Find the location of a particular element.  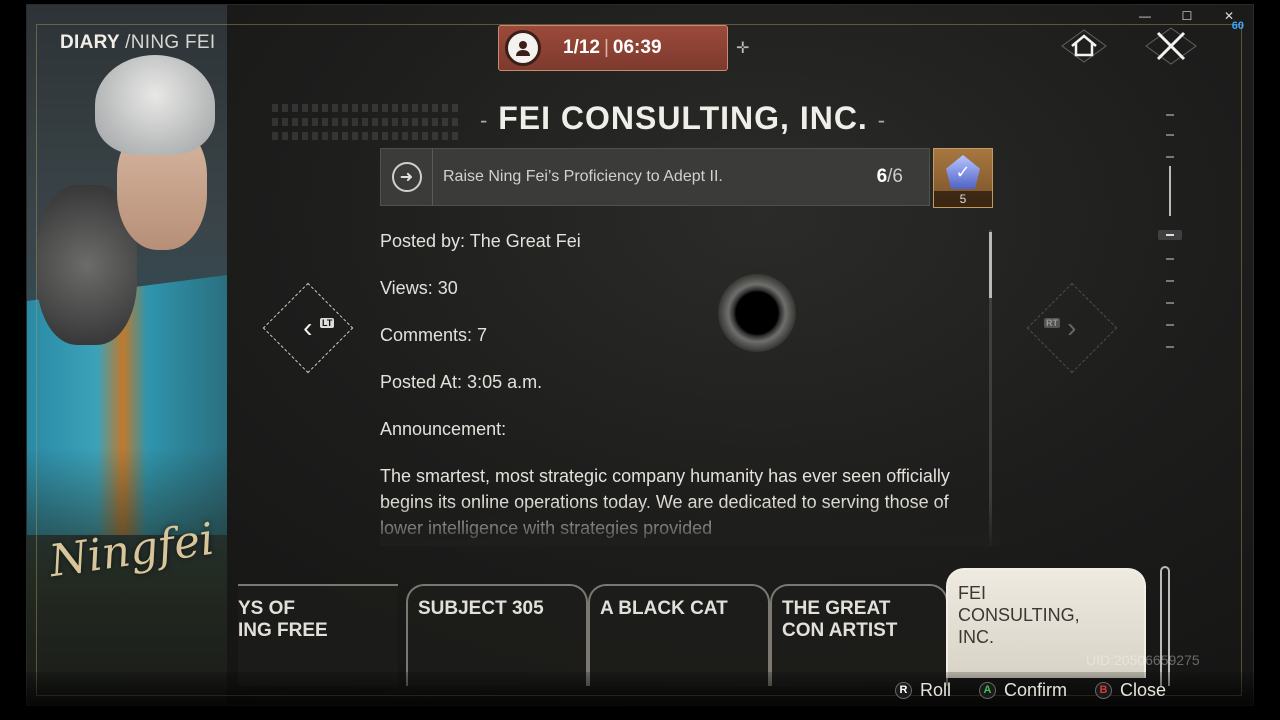

timer-progress: 1/12 is located at coordinates (581, 47).